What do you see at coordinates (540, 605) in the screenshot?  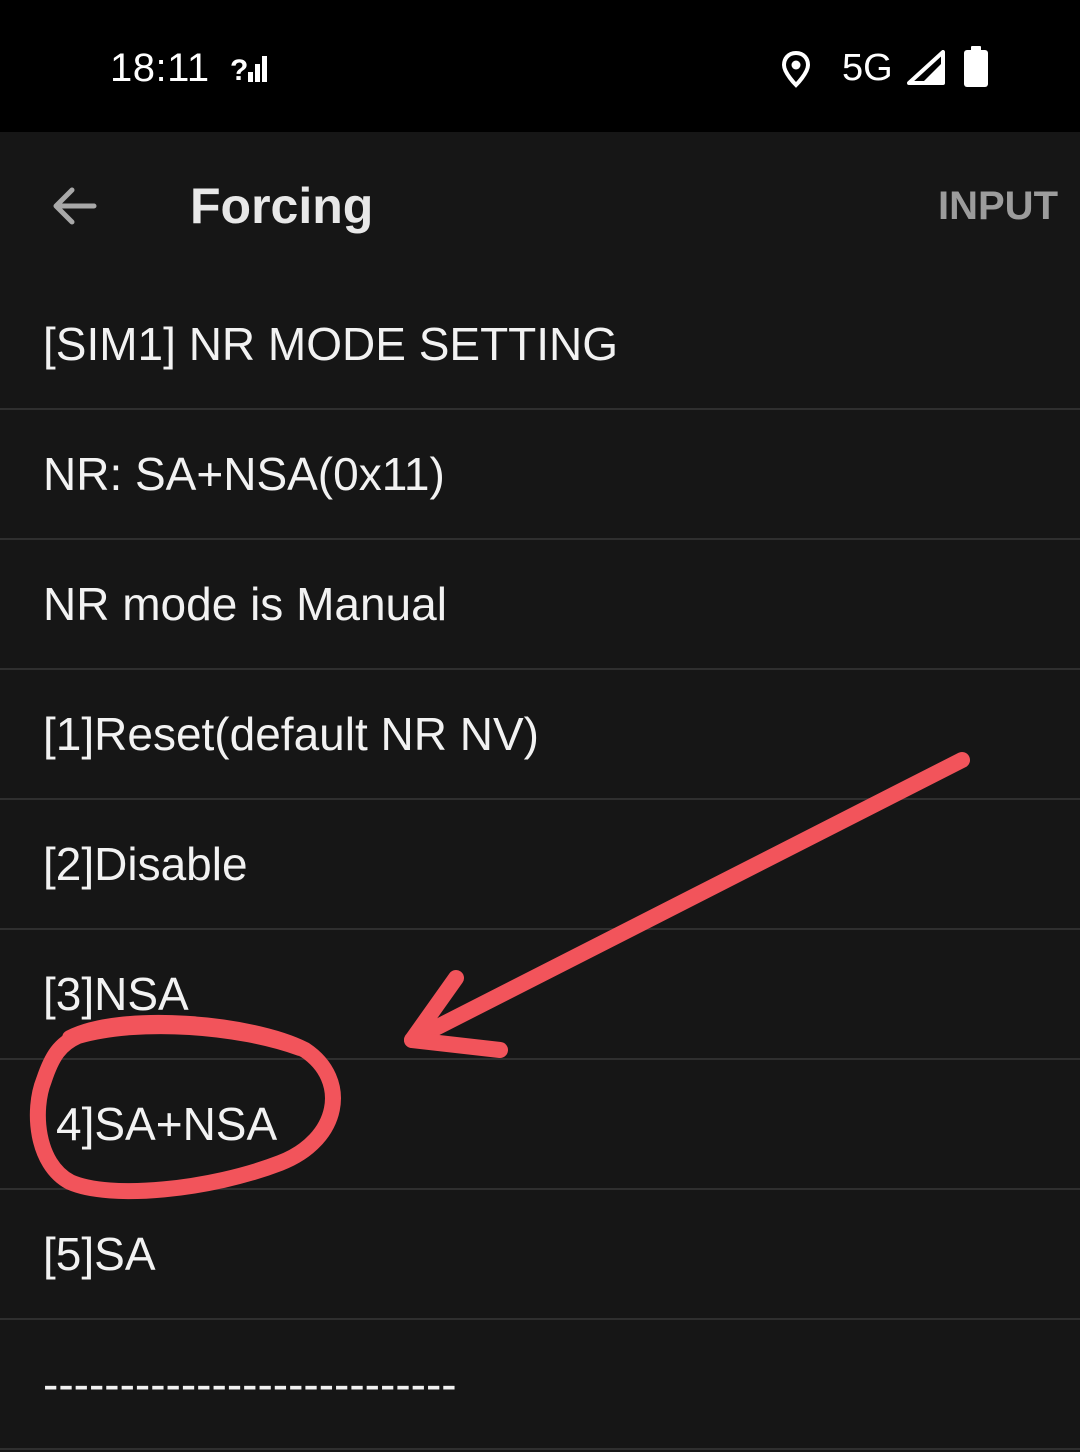 I see `list-item-nr-mode: NR mode is Manual` at bounding box center [540, 605].